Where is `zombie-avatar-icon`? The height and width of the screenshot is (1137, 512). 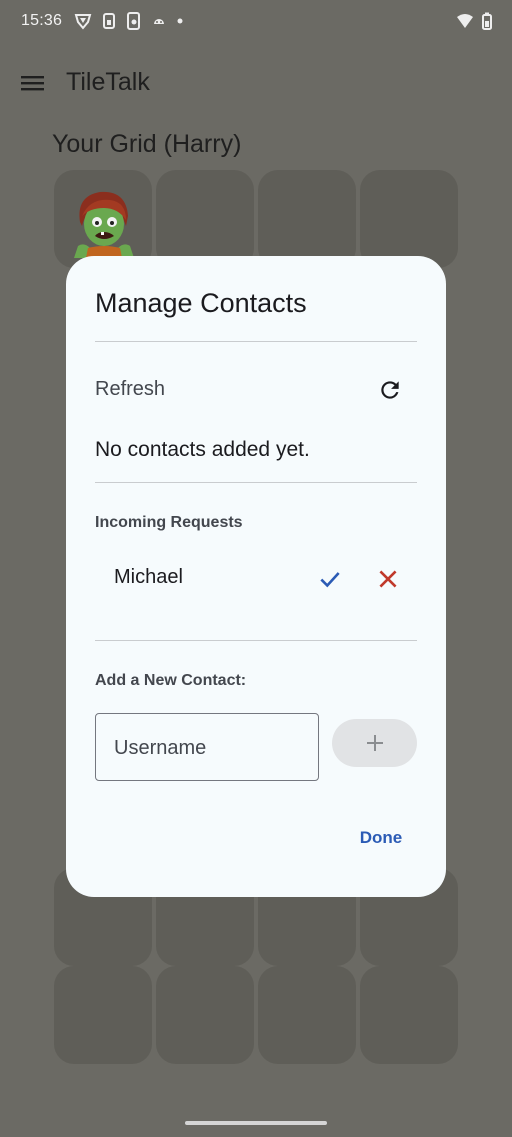
zombie-avatar-icon is located at coordinates (104, 224).